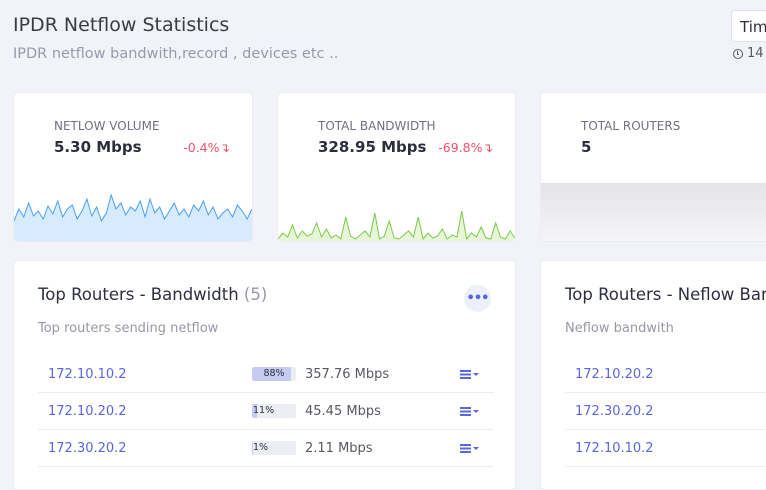 This screenshot has width=766, height=490. What do you see at coordinates (748, 26) in the screenshot?
I see `time-range-button: Tim` at bounding box center [748, 26].